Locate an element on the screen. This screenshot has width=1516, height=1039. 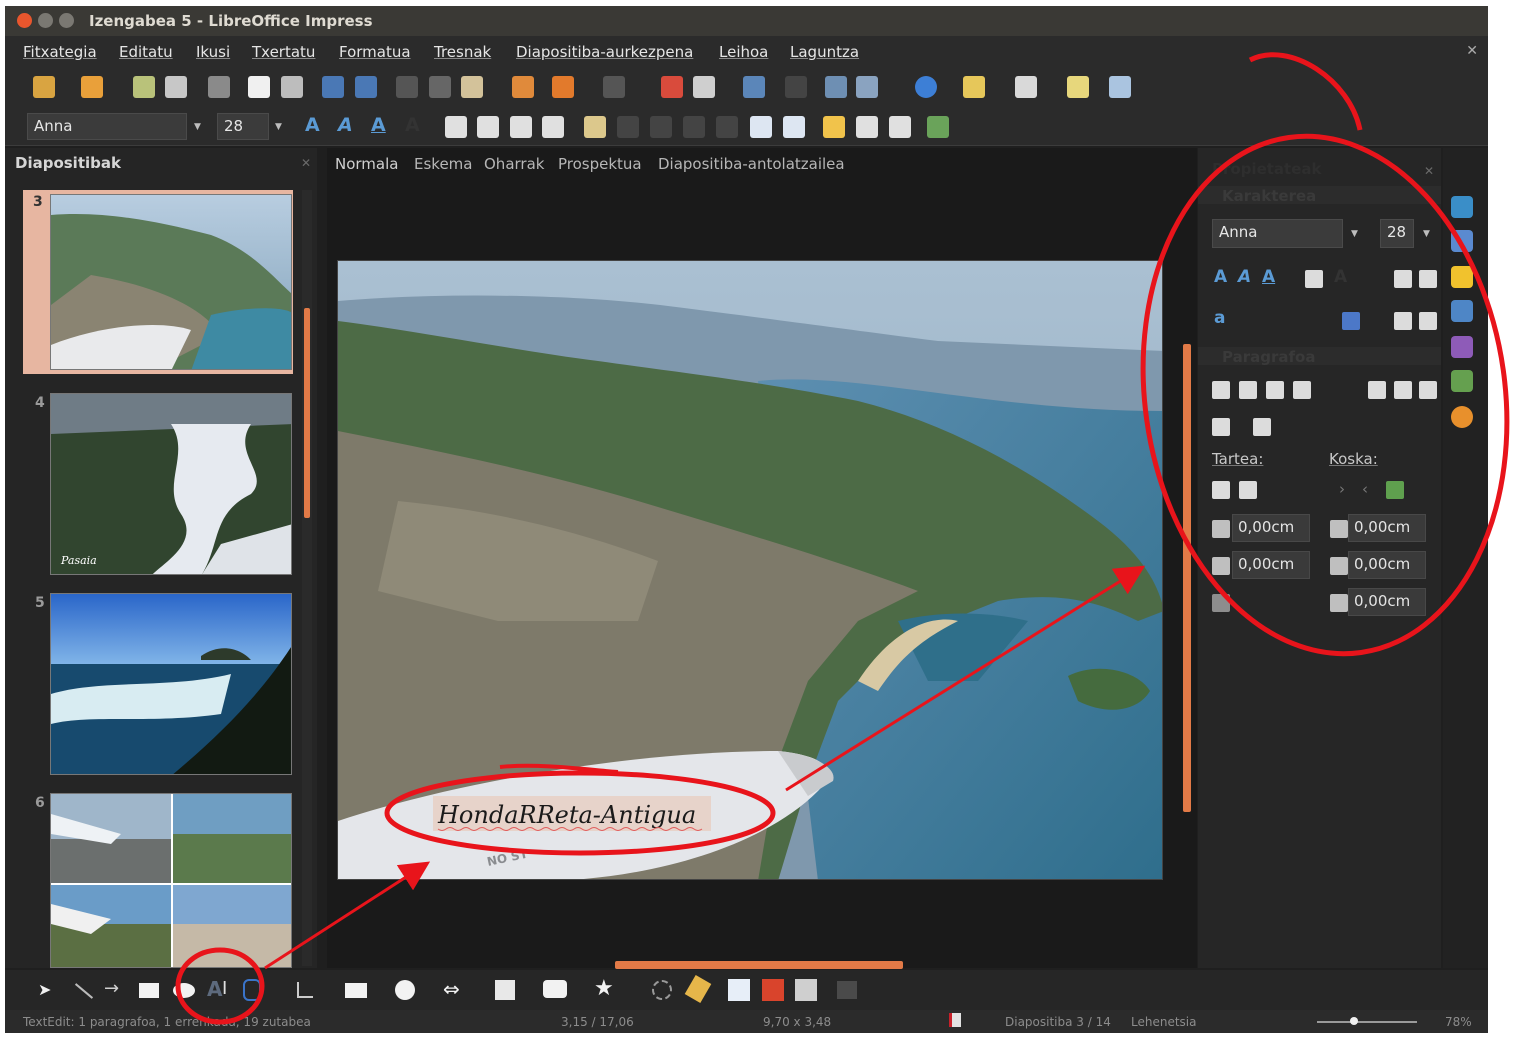
sidebar-align-center-icon is located at coordinates (1248, 390).